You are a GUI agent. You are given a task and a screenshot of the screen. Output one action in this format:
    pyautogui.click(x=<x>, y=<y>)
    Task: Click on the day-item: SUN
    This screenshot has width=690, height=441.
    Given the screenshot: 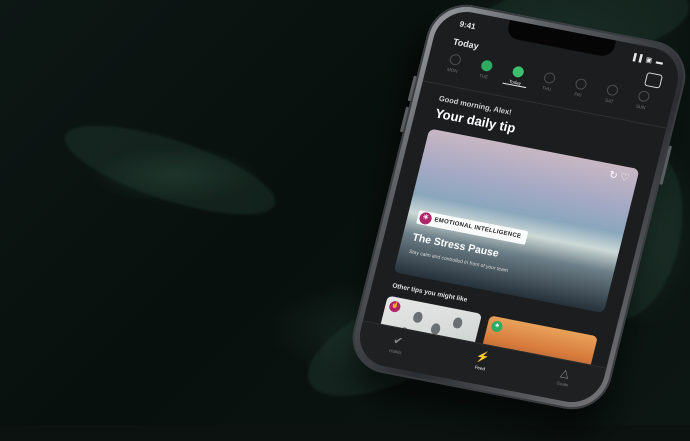 What is the action you would take?
    pyautogui.click(x=642, y=104)
    